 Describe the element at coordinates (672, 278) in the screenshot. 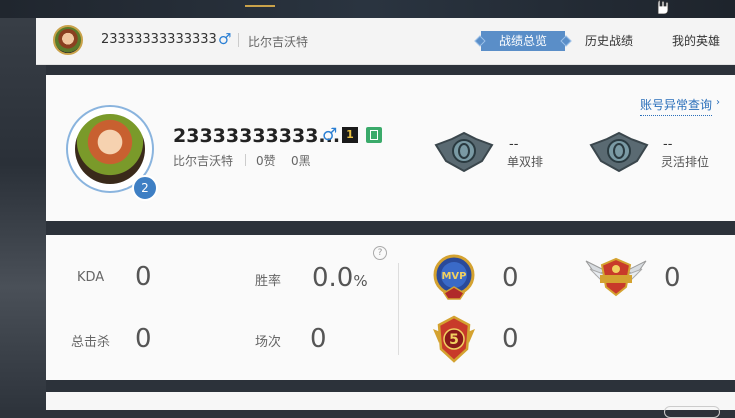

I see `legendary-count: 0` at that location.